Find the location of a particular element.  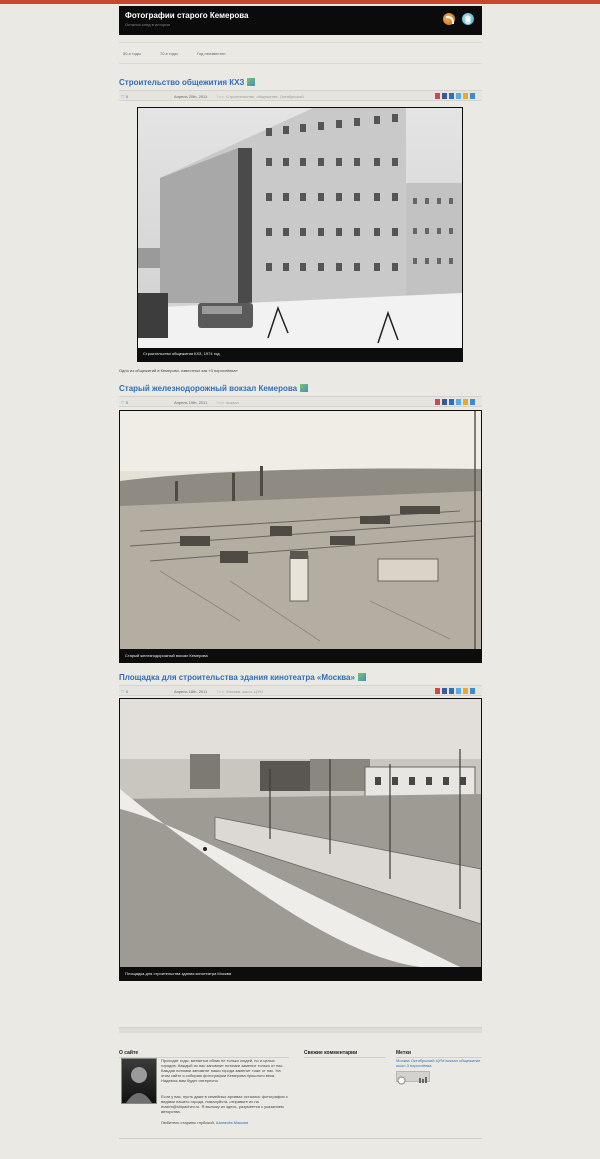

rss-icon is located at coordinates (449, 19).